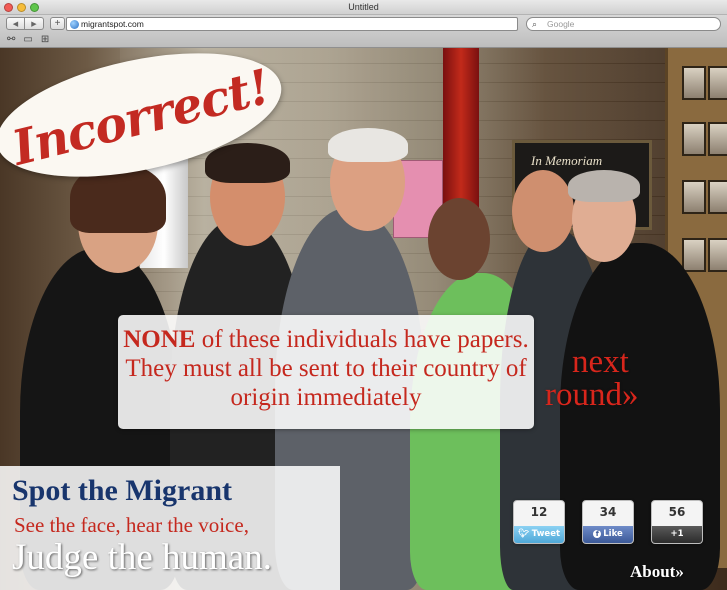  What do you see at coordinates (657, 572) in the screenshot?
I see `about-link: About»` at bounding box center [657, 572].